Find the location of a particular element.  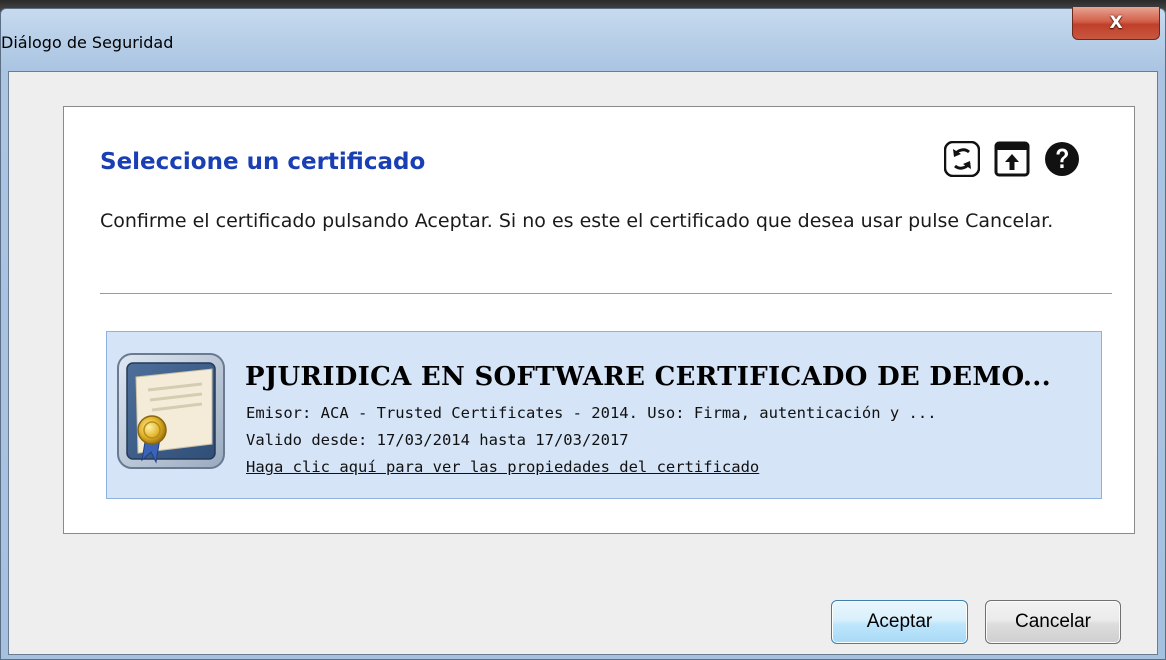

panel-toolbar is located at coordinates (1012, 159).